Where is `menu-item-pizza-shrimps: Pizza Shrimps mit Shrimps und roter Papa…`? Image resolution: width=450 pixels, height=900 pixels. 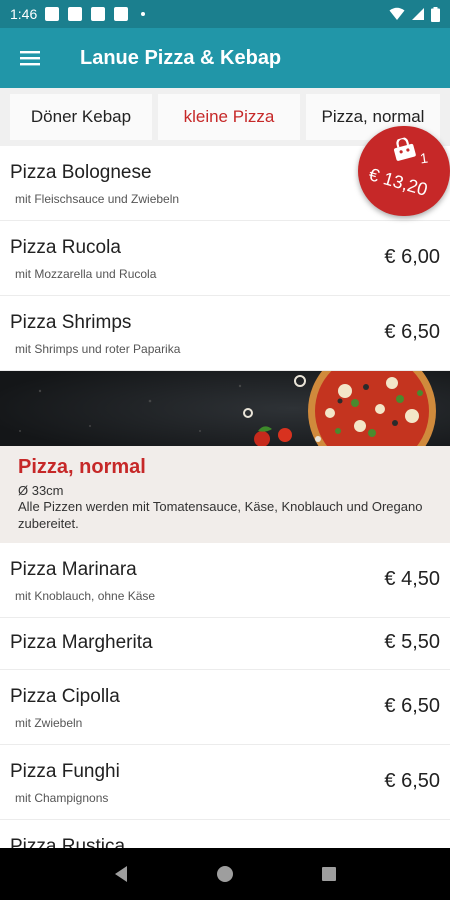
menu-item-pizza-shrimps: Pizza Shrimps mit Shrimps und roter Papa… is located at coordinates (225, 333).